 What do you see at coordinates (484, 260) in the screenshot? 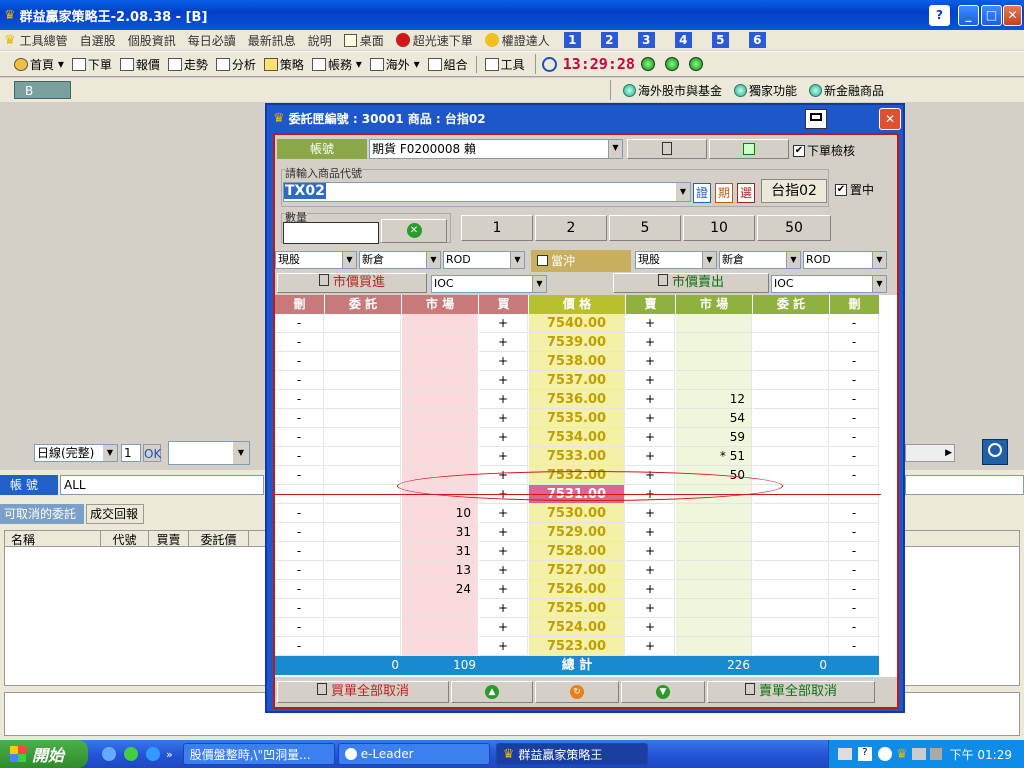
I see `buy-tif-select: ROD ▼` at bounding box center [484, 260].